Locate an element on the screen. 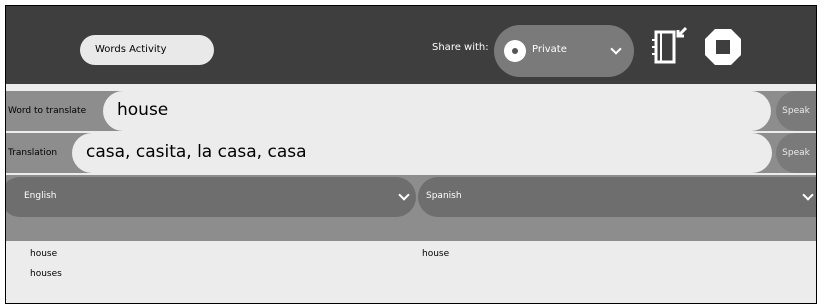  target-language-value: Spanish is located at coordinates (444, 196).